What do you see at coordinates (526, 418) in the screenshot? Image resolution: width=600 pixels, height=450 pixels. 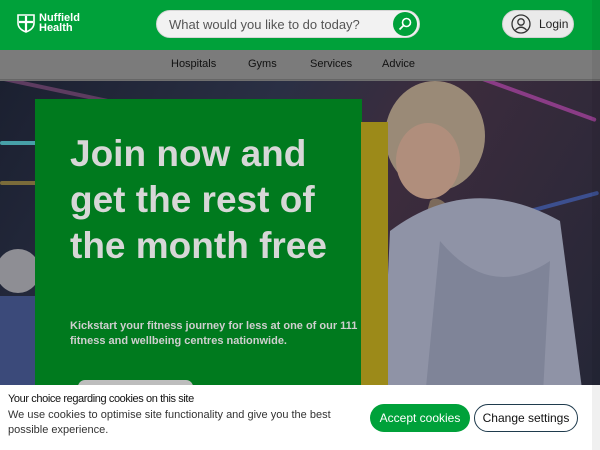 I see `change-settings-button: Change settings` at bounding box center [526, 418].